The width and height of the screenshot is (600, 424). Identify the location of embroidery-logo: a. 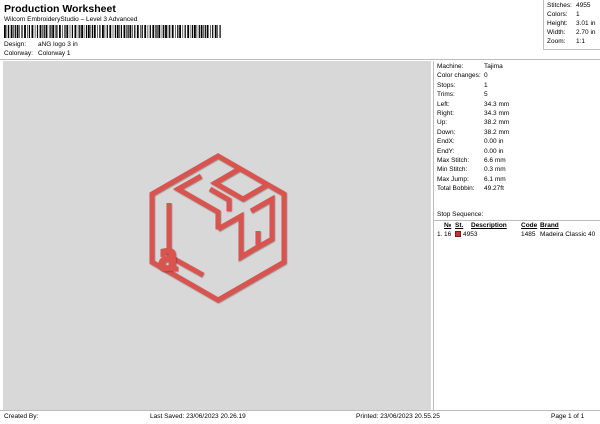
(218, 228).